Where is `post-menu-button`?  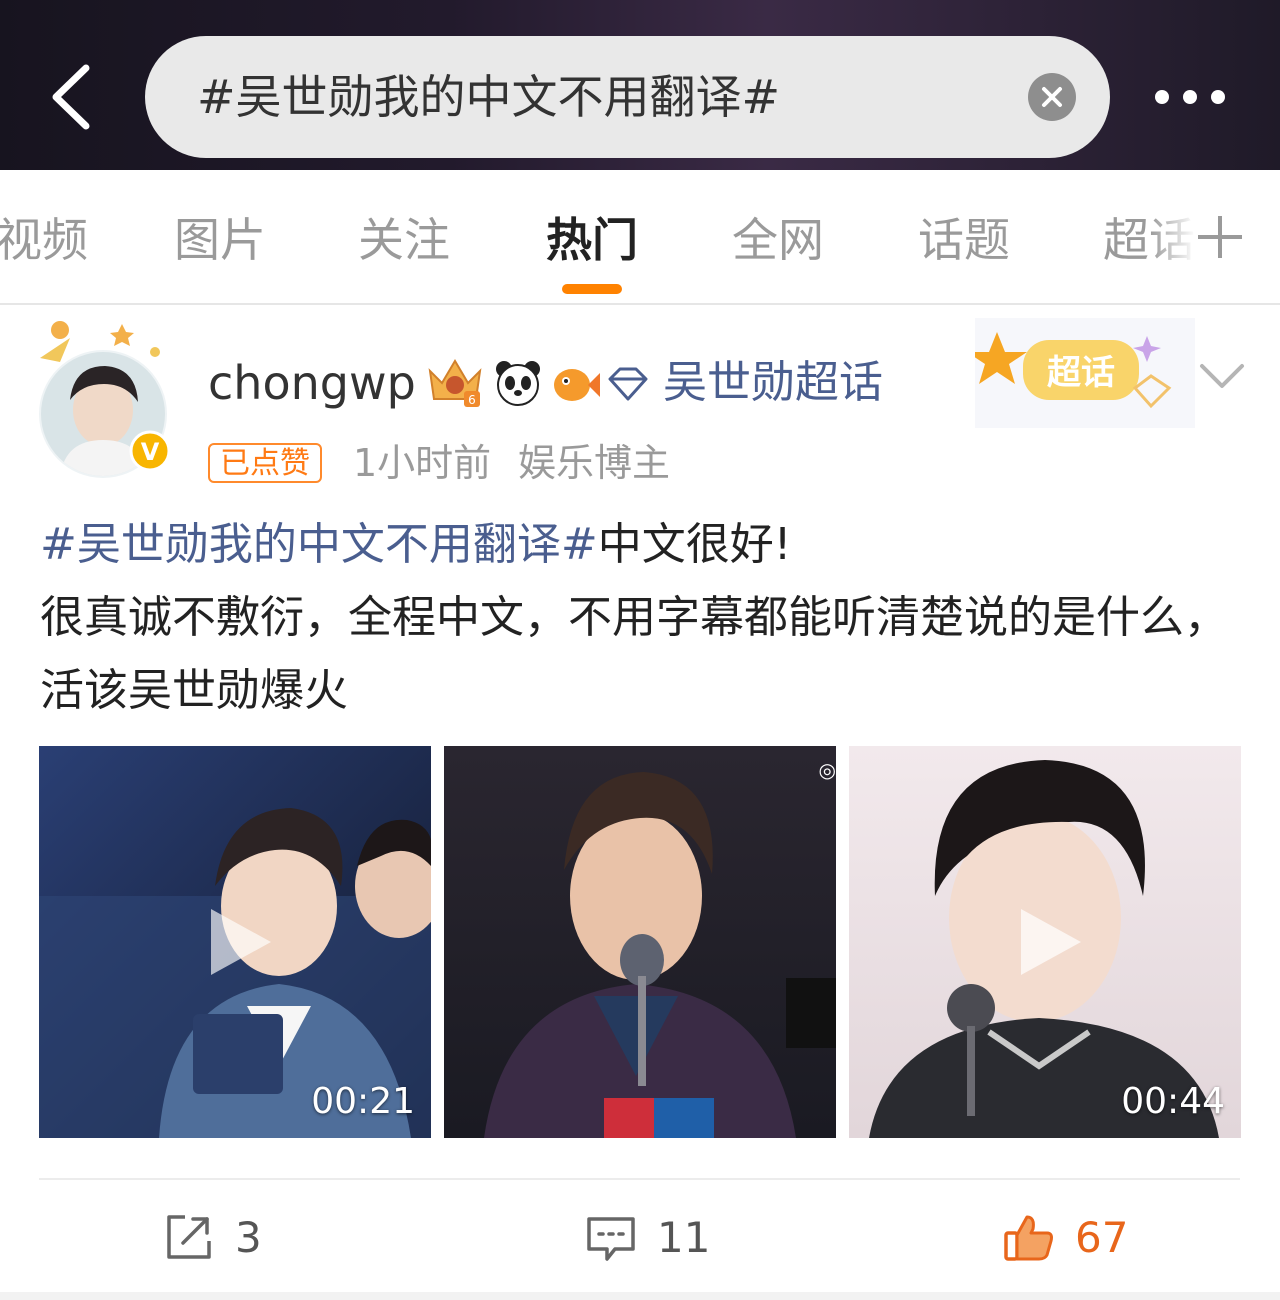
post-menu-button is located at coordinates (1222, 376).